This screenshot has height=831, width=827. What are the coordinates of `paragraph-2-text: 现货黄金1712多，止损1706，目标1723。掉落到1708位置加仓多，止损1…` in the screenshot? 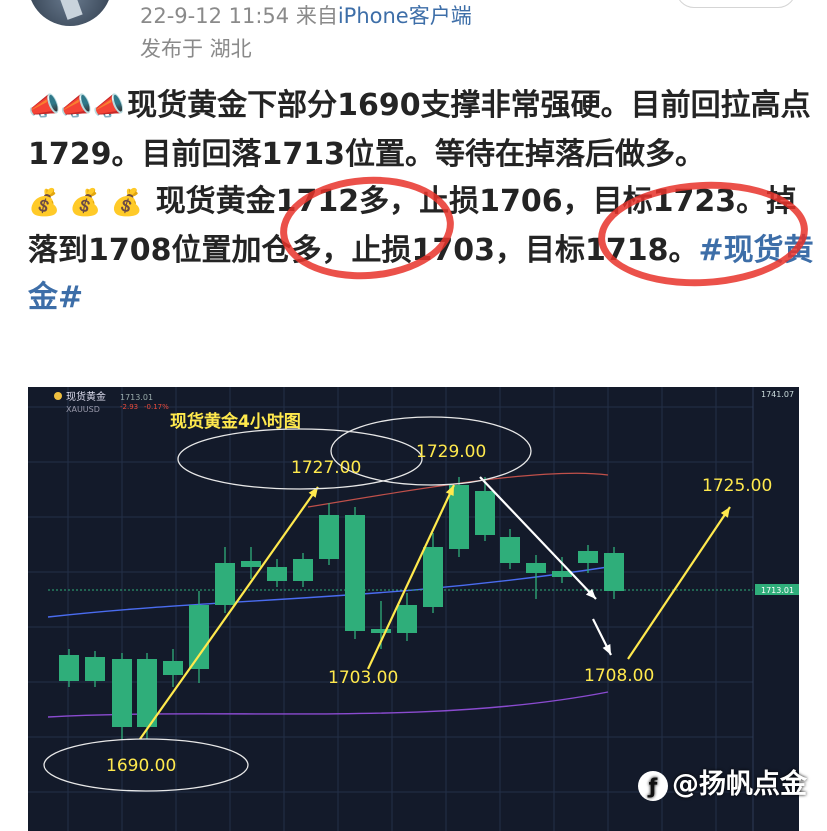 It's located at (412, 226).